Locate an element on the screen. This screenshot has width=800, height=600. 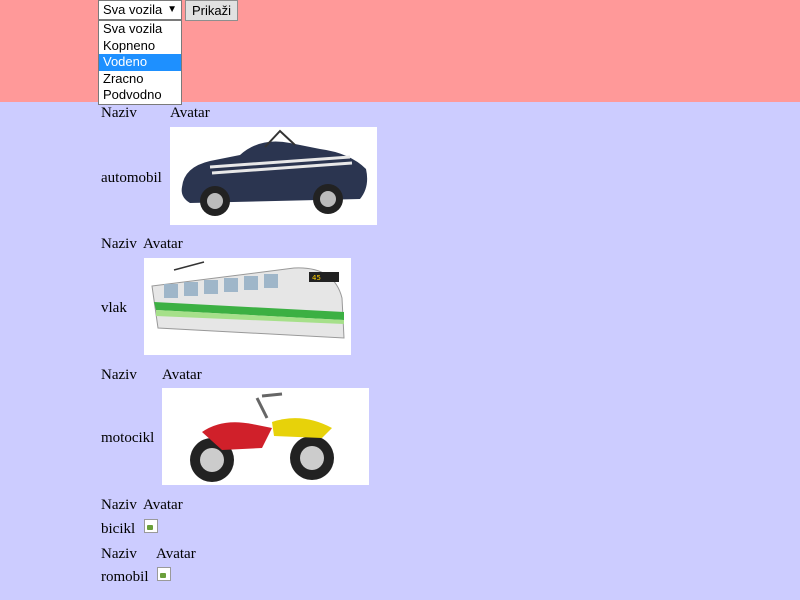
option-podvodno: Podvodno is located at coordinates (140, 95).